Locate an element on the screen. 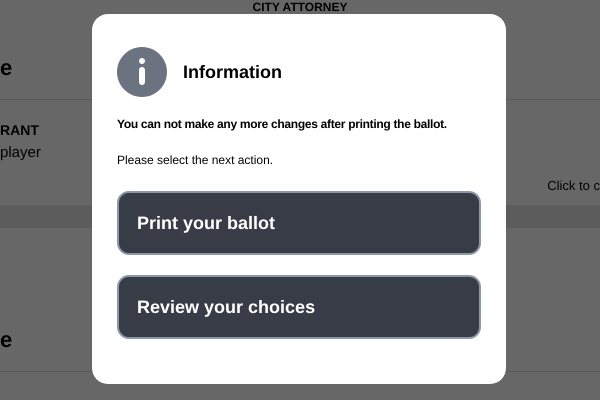 This screenshot has height=400, width=600. info-icon is located at coordinates (142, 72).